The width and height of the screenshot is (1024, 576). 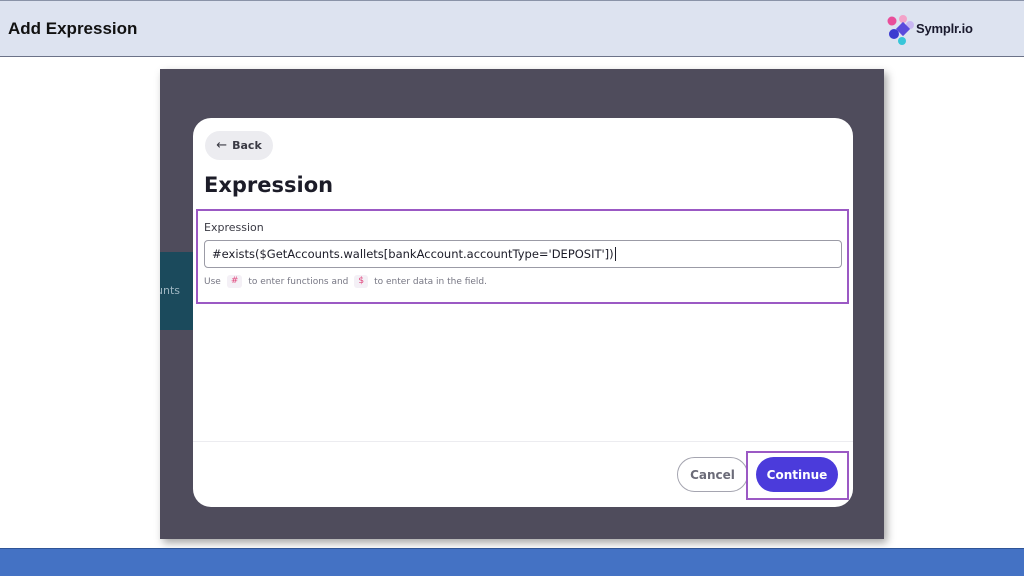 I want to click on hint-prefix: Use, so click(x=212, y=281).